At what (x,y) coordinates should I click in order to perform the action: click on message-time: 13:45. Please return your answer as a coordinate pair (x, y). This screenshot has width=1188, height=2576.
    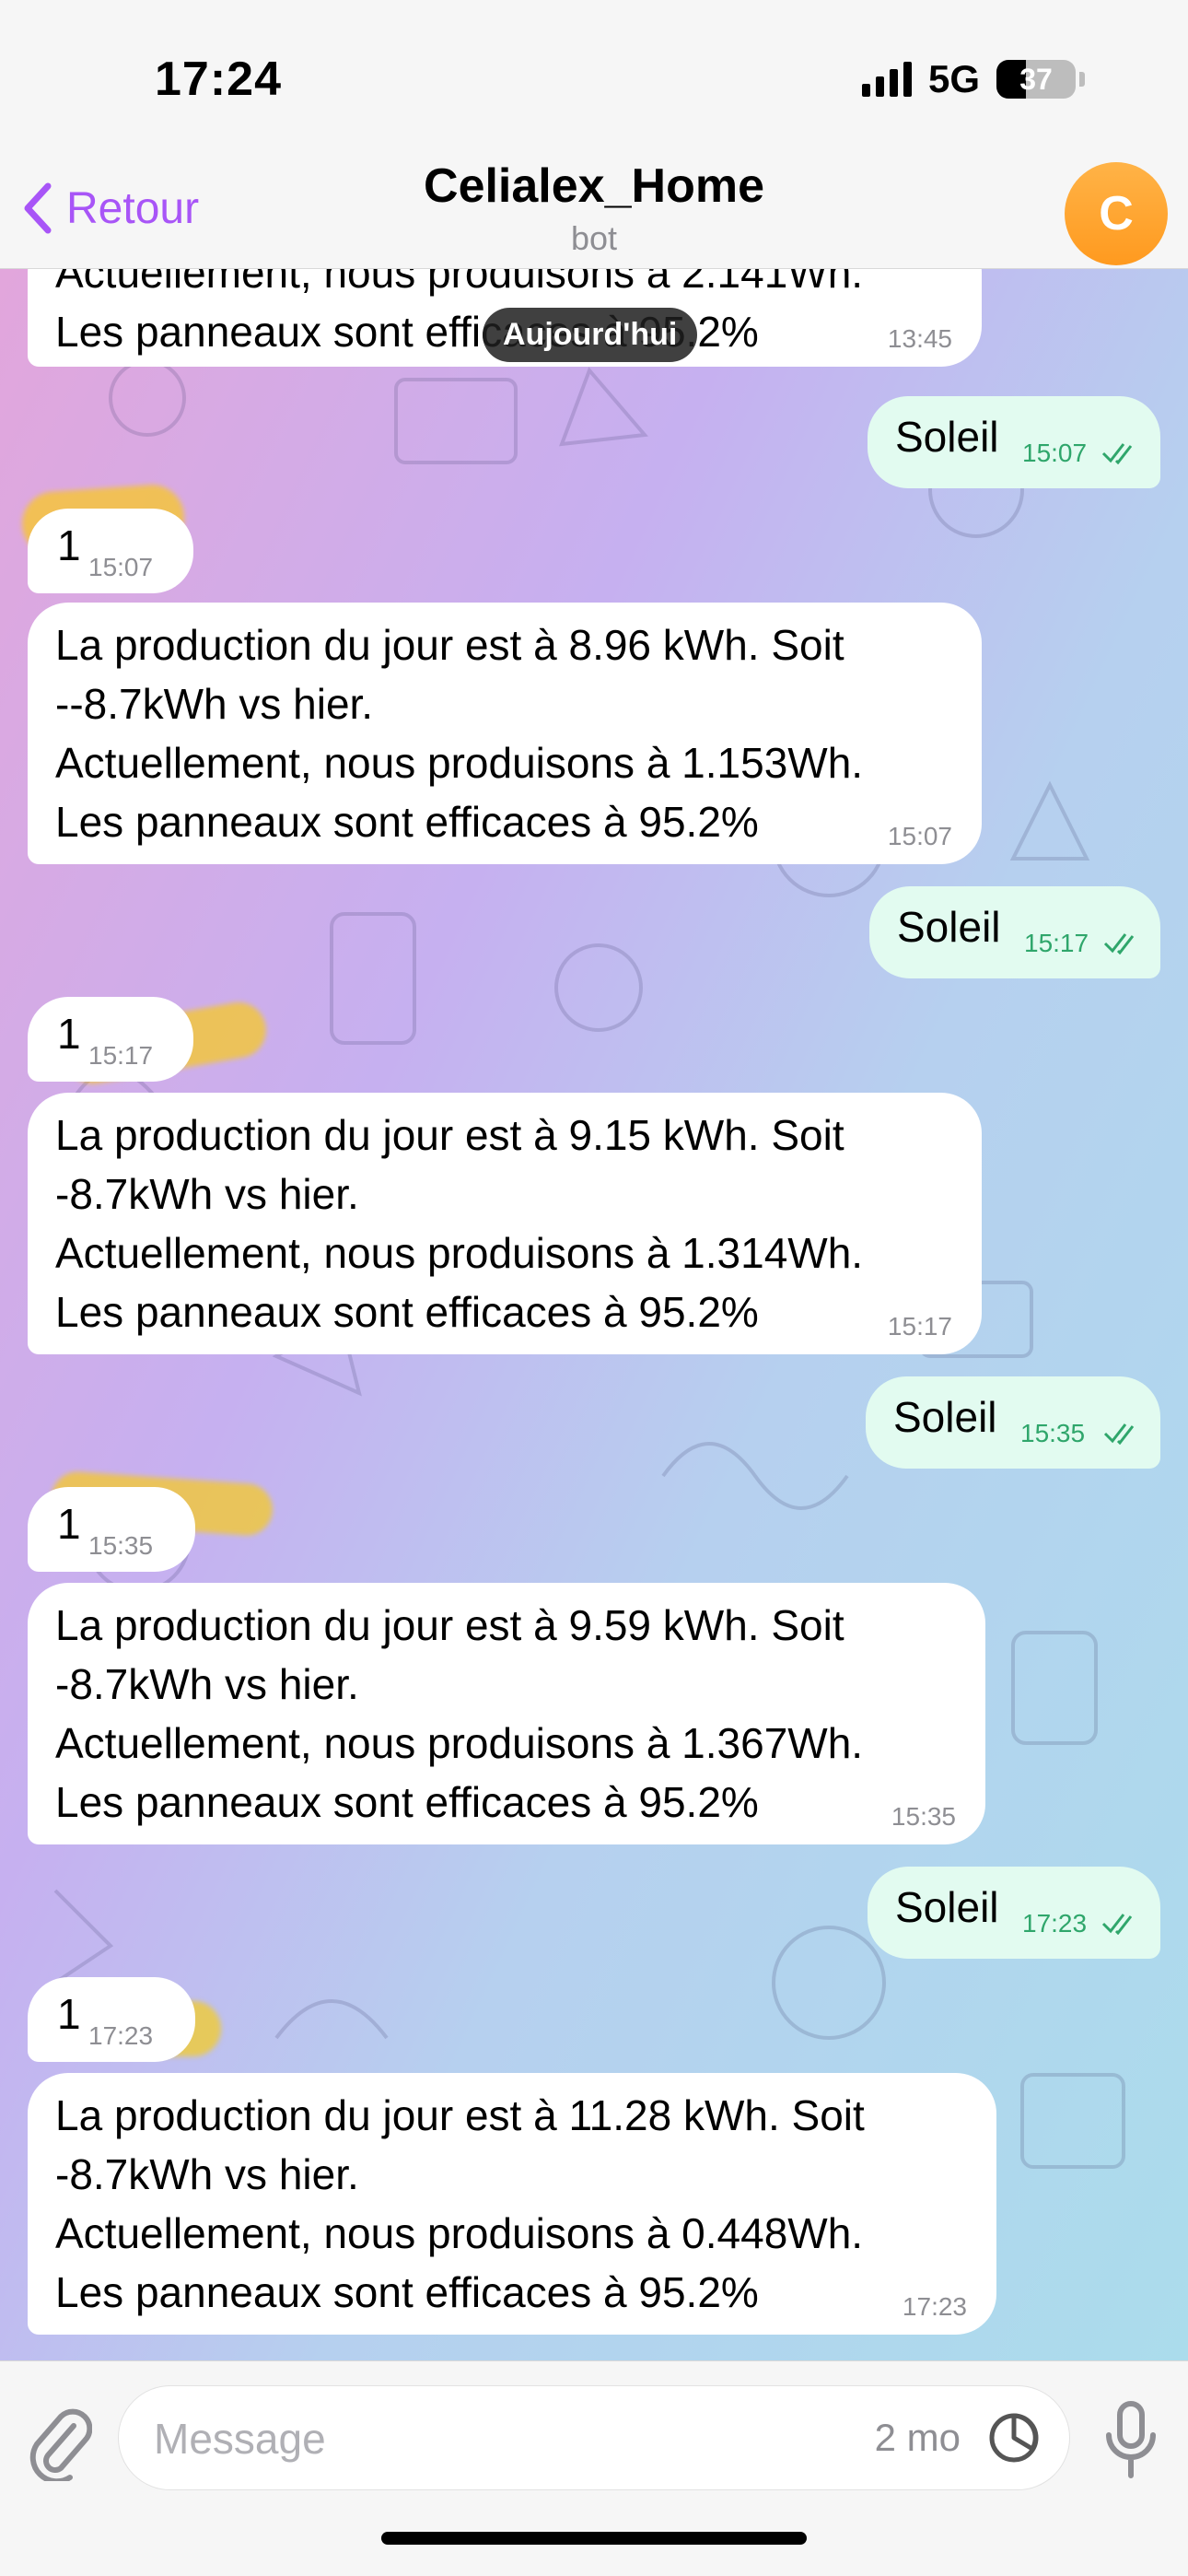
    Looking at the image, I should click on (920, 338).